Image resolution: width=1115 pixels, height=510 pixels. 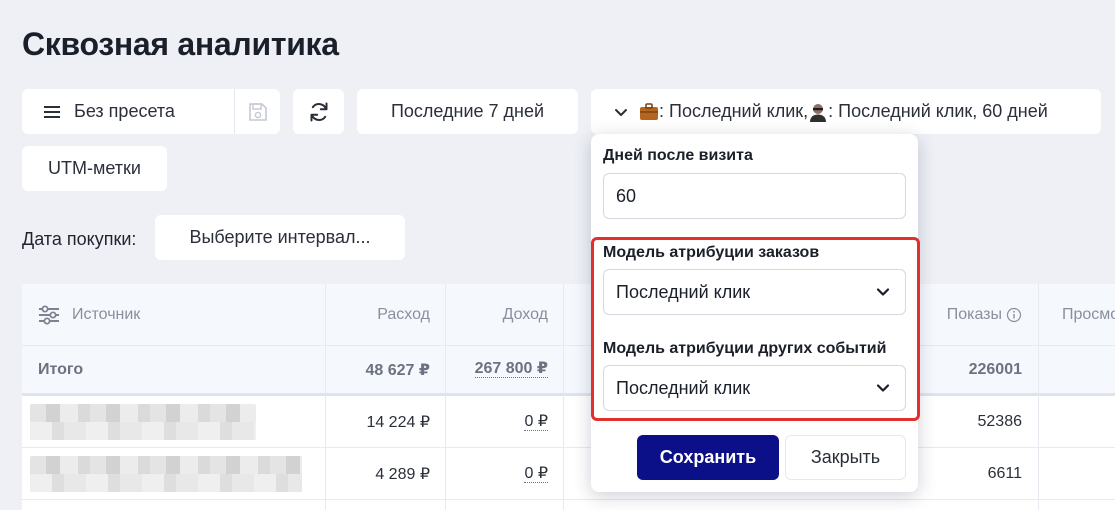 What do you see at coordinates (568, 315) in the screenshot?
I see `table-header: Источник Расход Доход Показы Просмо` at bounding box center [568, 315].